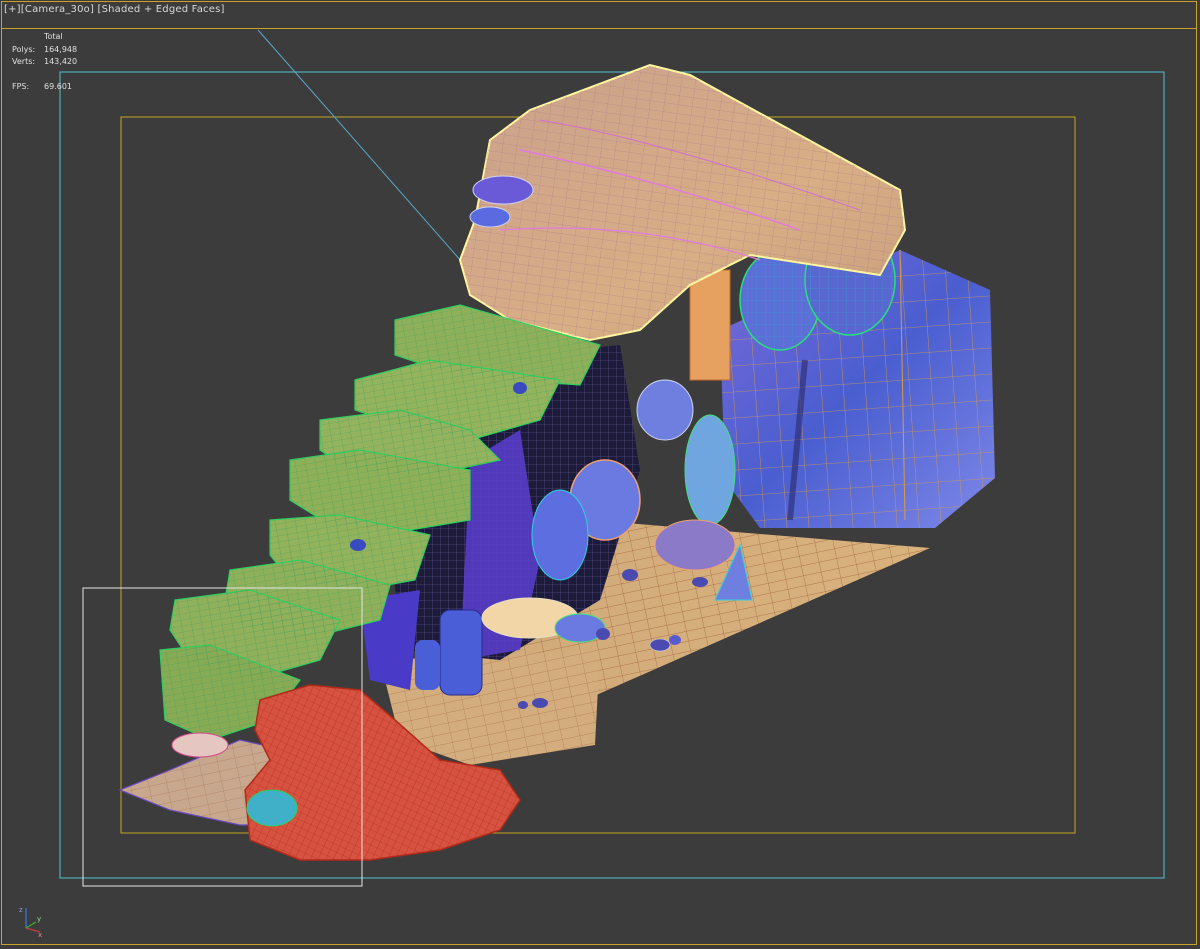  Describe the element at coordinates (599, 28) in the screenshot. I see `viewport-header-divider` at that location.